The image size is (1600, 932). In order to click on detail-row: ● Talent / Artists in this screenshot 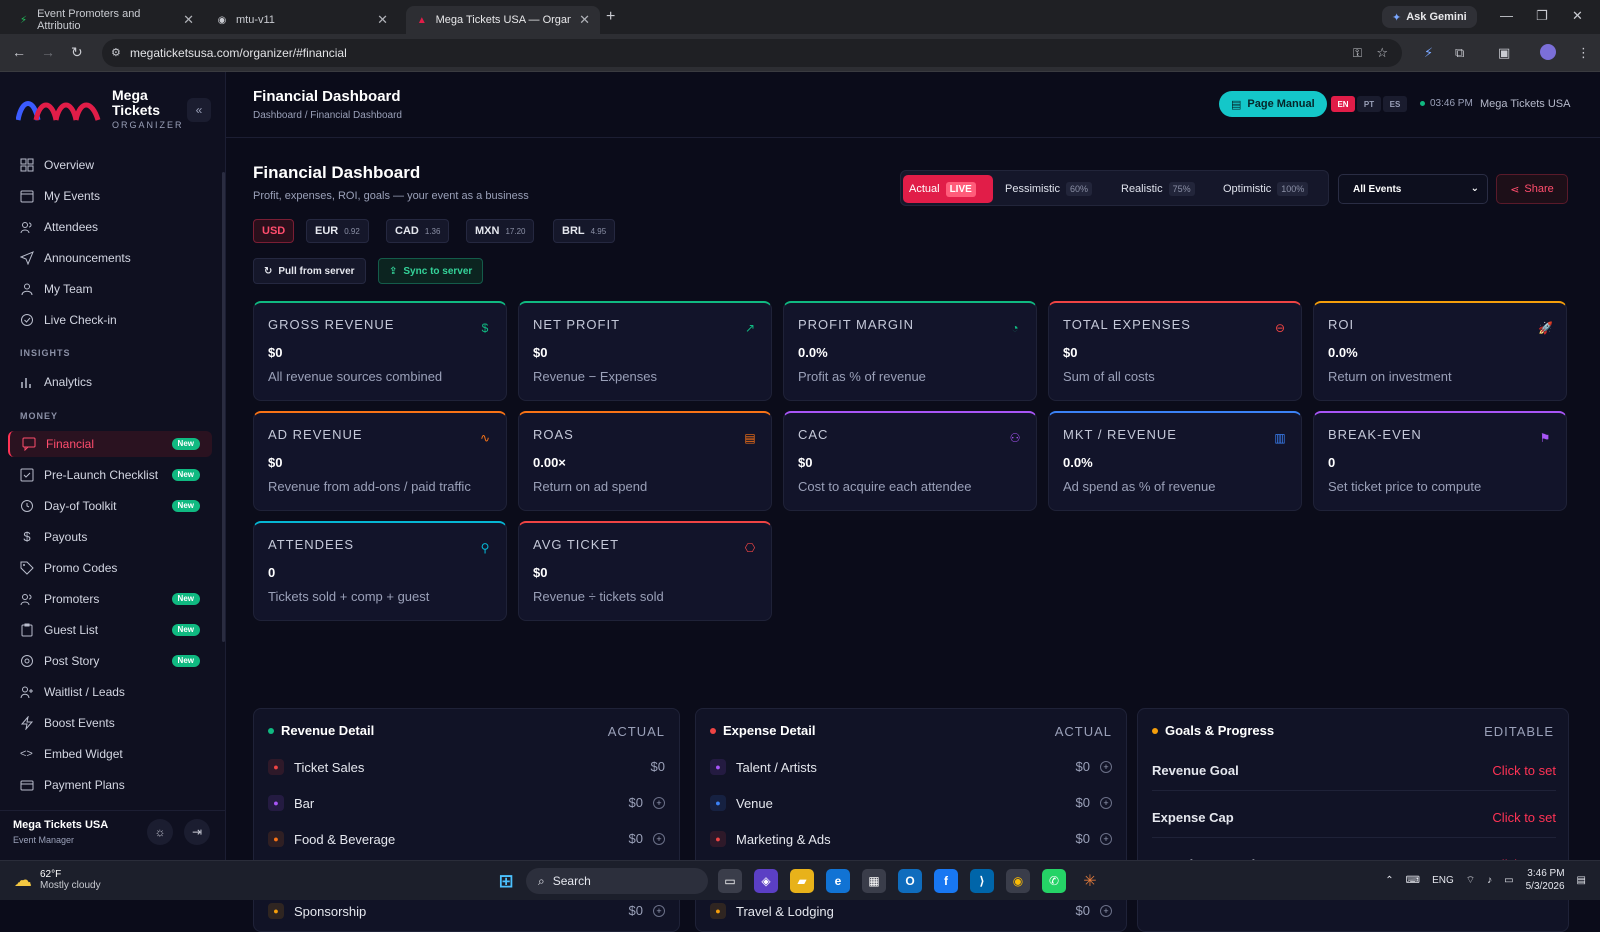, I will do `click(763, 767)`.